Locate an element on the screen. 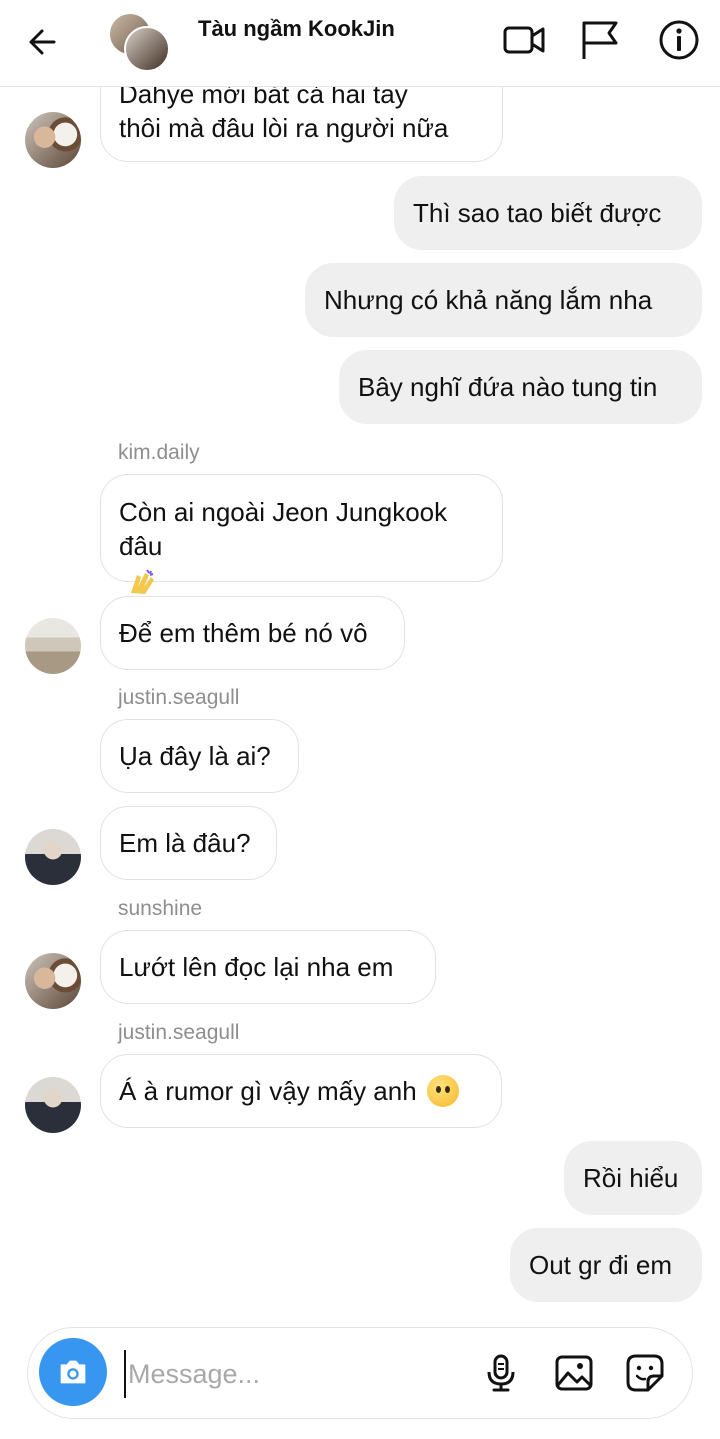  message-text: Á à rumor gì vậy mấy anh is located at coordinates (268, 1091).